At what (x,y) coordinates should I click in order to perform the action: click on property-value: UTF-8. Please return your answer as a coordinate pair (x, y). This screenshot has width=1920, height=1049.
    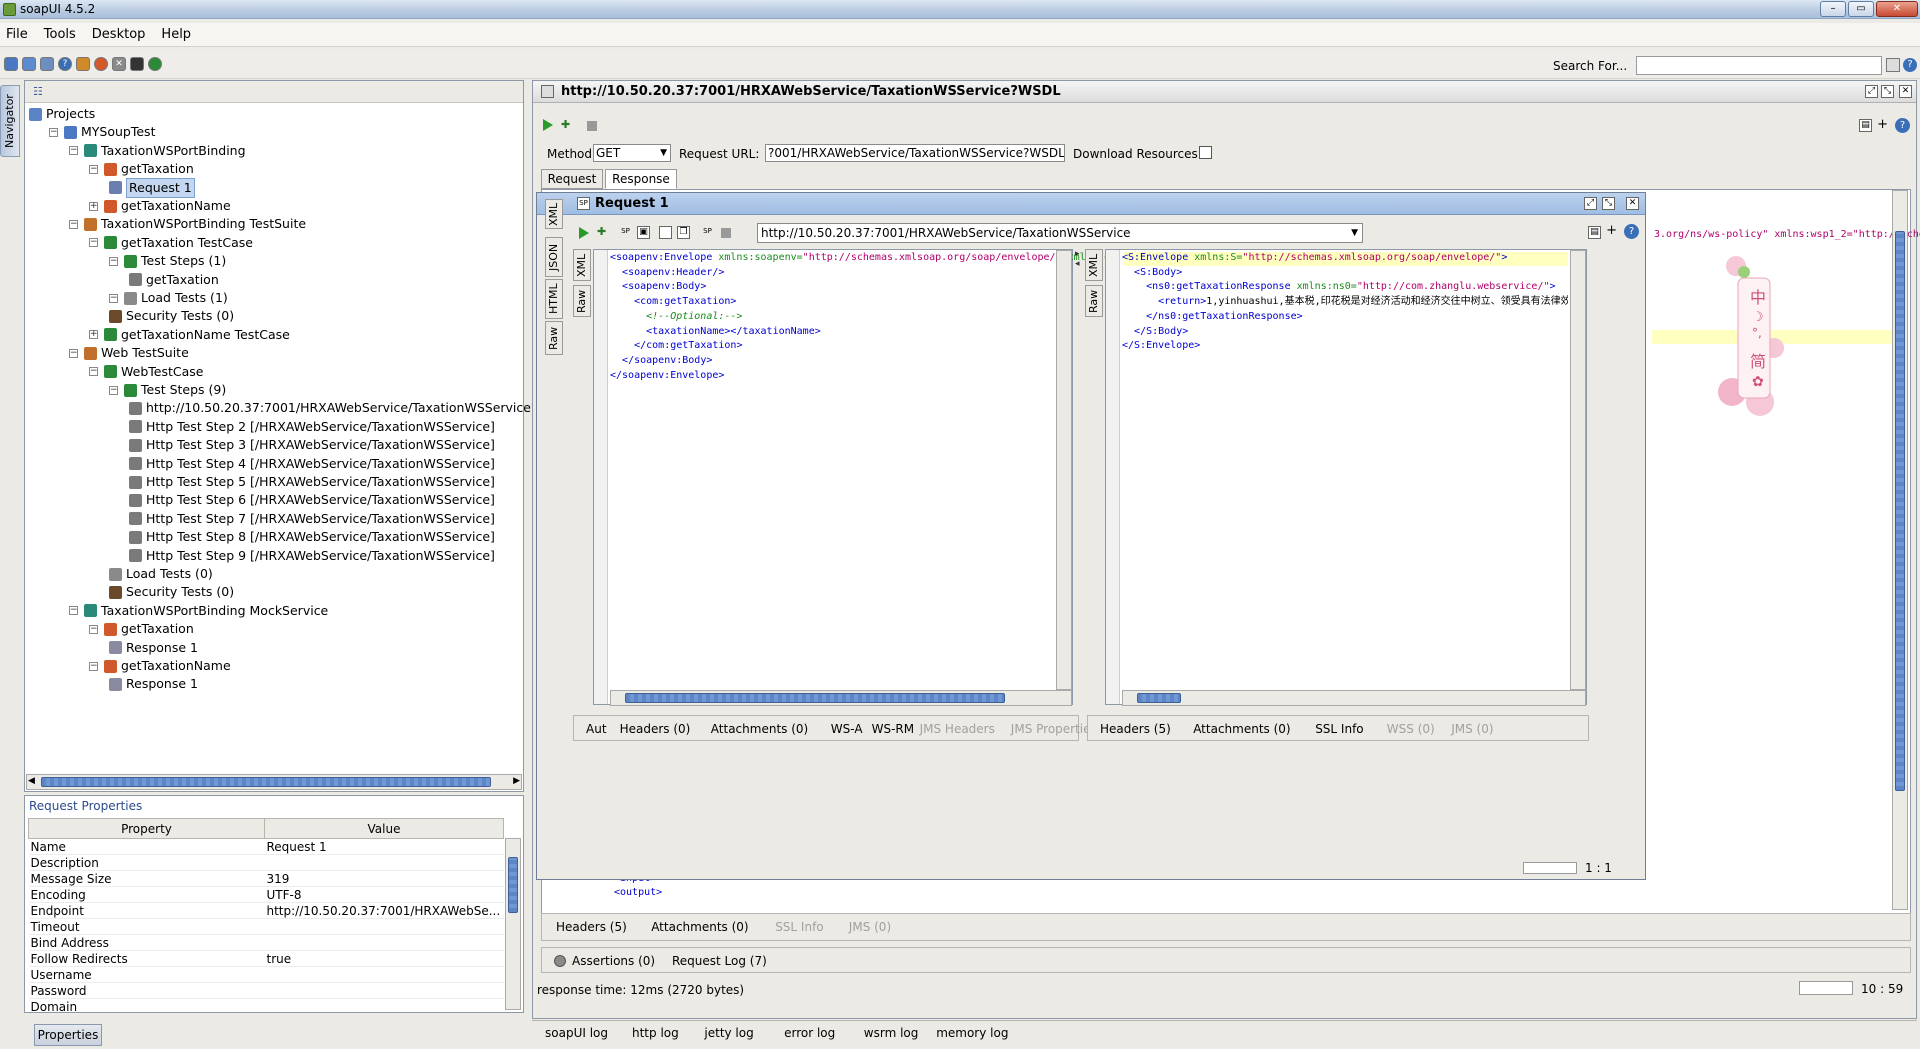
    Looking at the image, I should click on (384, 894).